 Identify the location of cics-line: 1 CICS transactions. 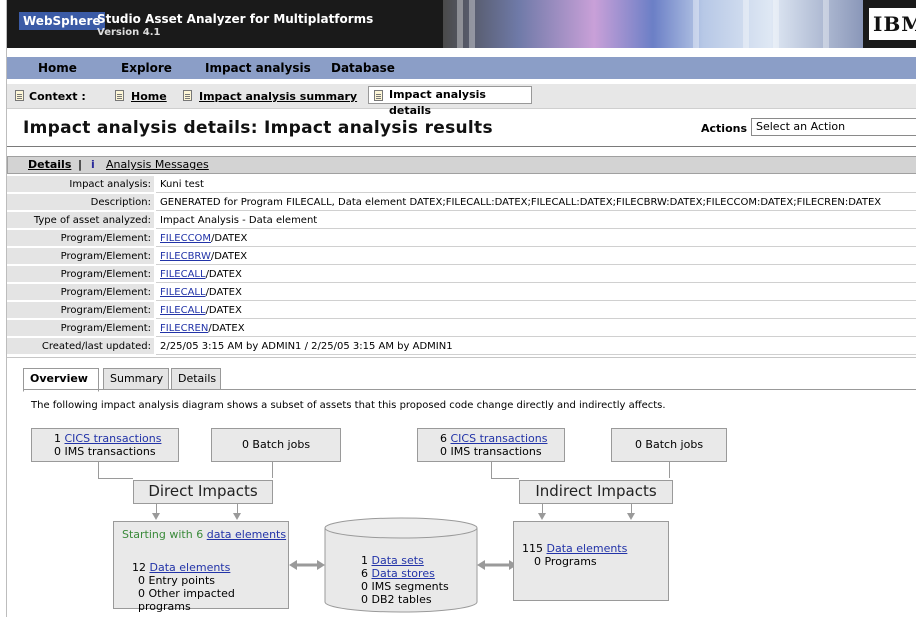
(116, 438).